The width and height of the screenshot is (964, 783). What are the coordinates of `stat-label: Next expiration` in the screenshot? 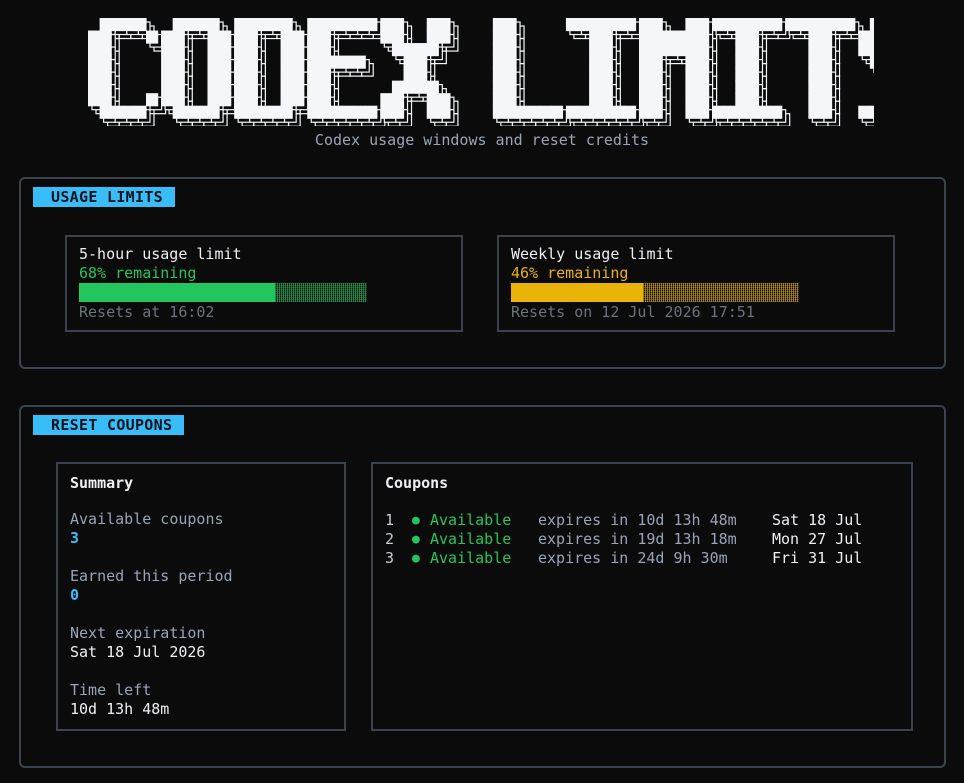 It's located at (138, 633).